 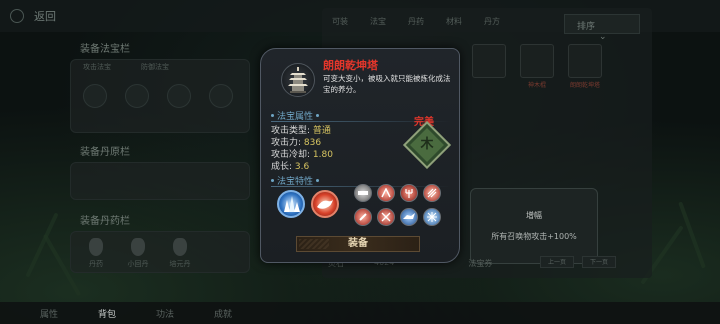 I want to click on bottom-nav: 属性 背包 功法 成就, so click(x=360, y=313).